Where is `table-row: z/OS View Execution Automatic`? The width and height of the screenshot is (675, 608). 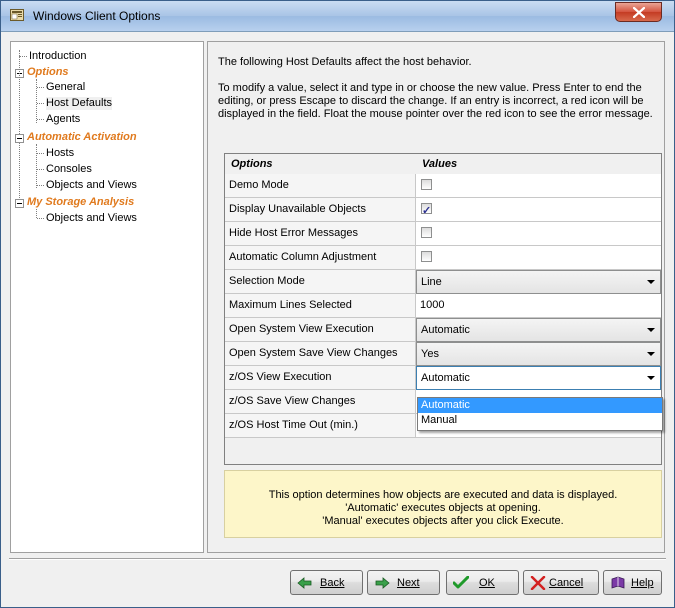 table-row: z/OS View Execution Automatic is located at coordinates (443, 378).